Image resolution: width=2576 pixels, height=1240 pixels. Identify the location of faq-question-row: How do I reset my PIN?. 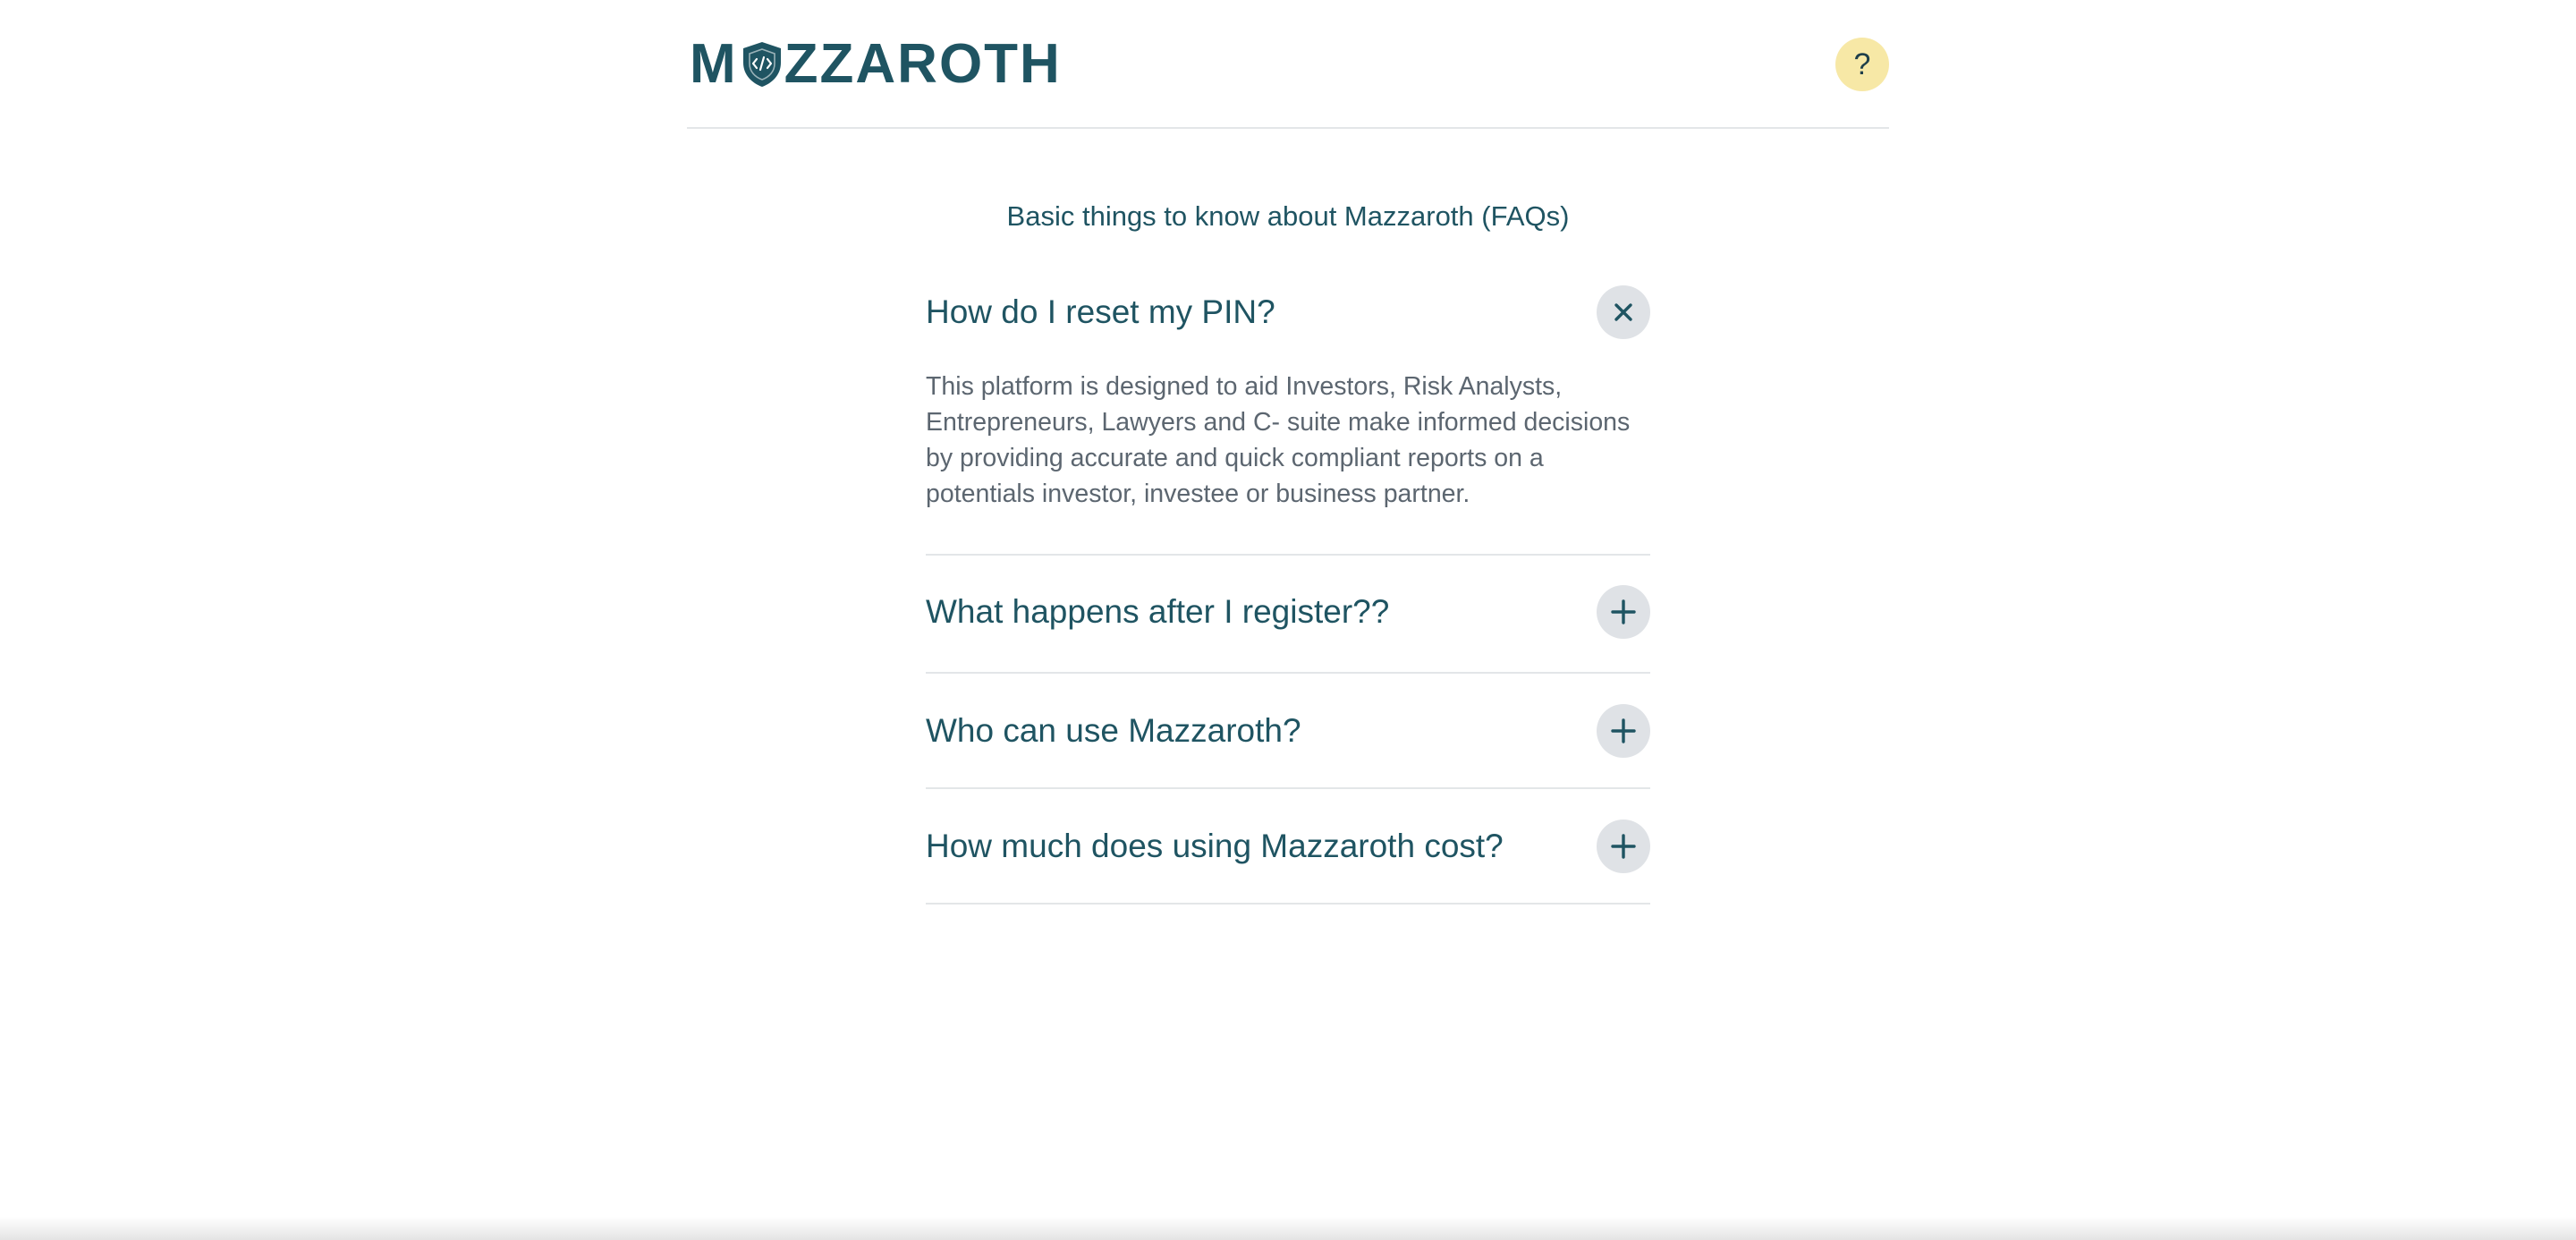
(1288, 312).